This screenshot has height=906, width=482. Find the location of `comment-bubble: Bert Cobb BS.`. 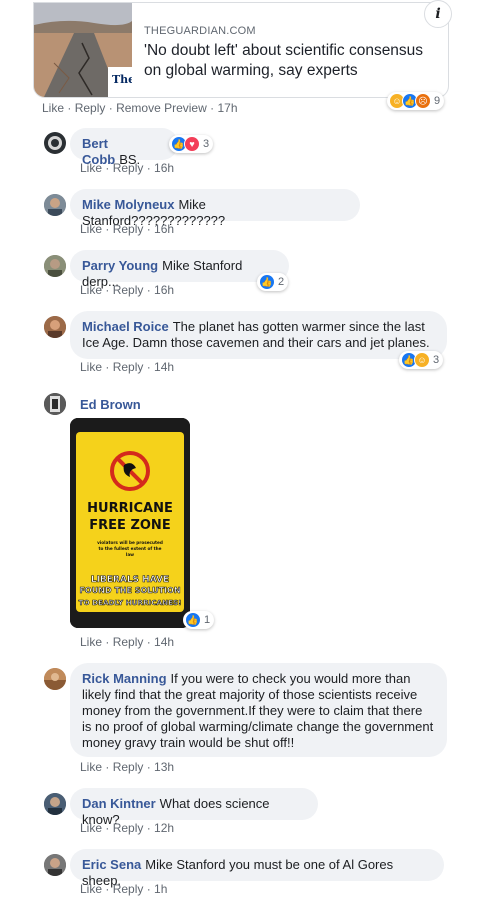

comment-bubble: Bert Cobb BS. is located at coordinates (124, 147).